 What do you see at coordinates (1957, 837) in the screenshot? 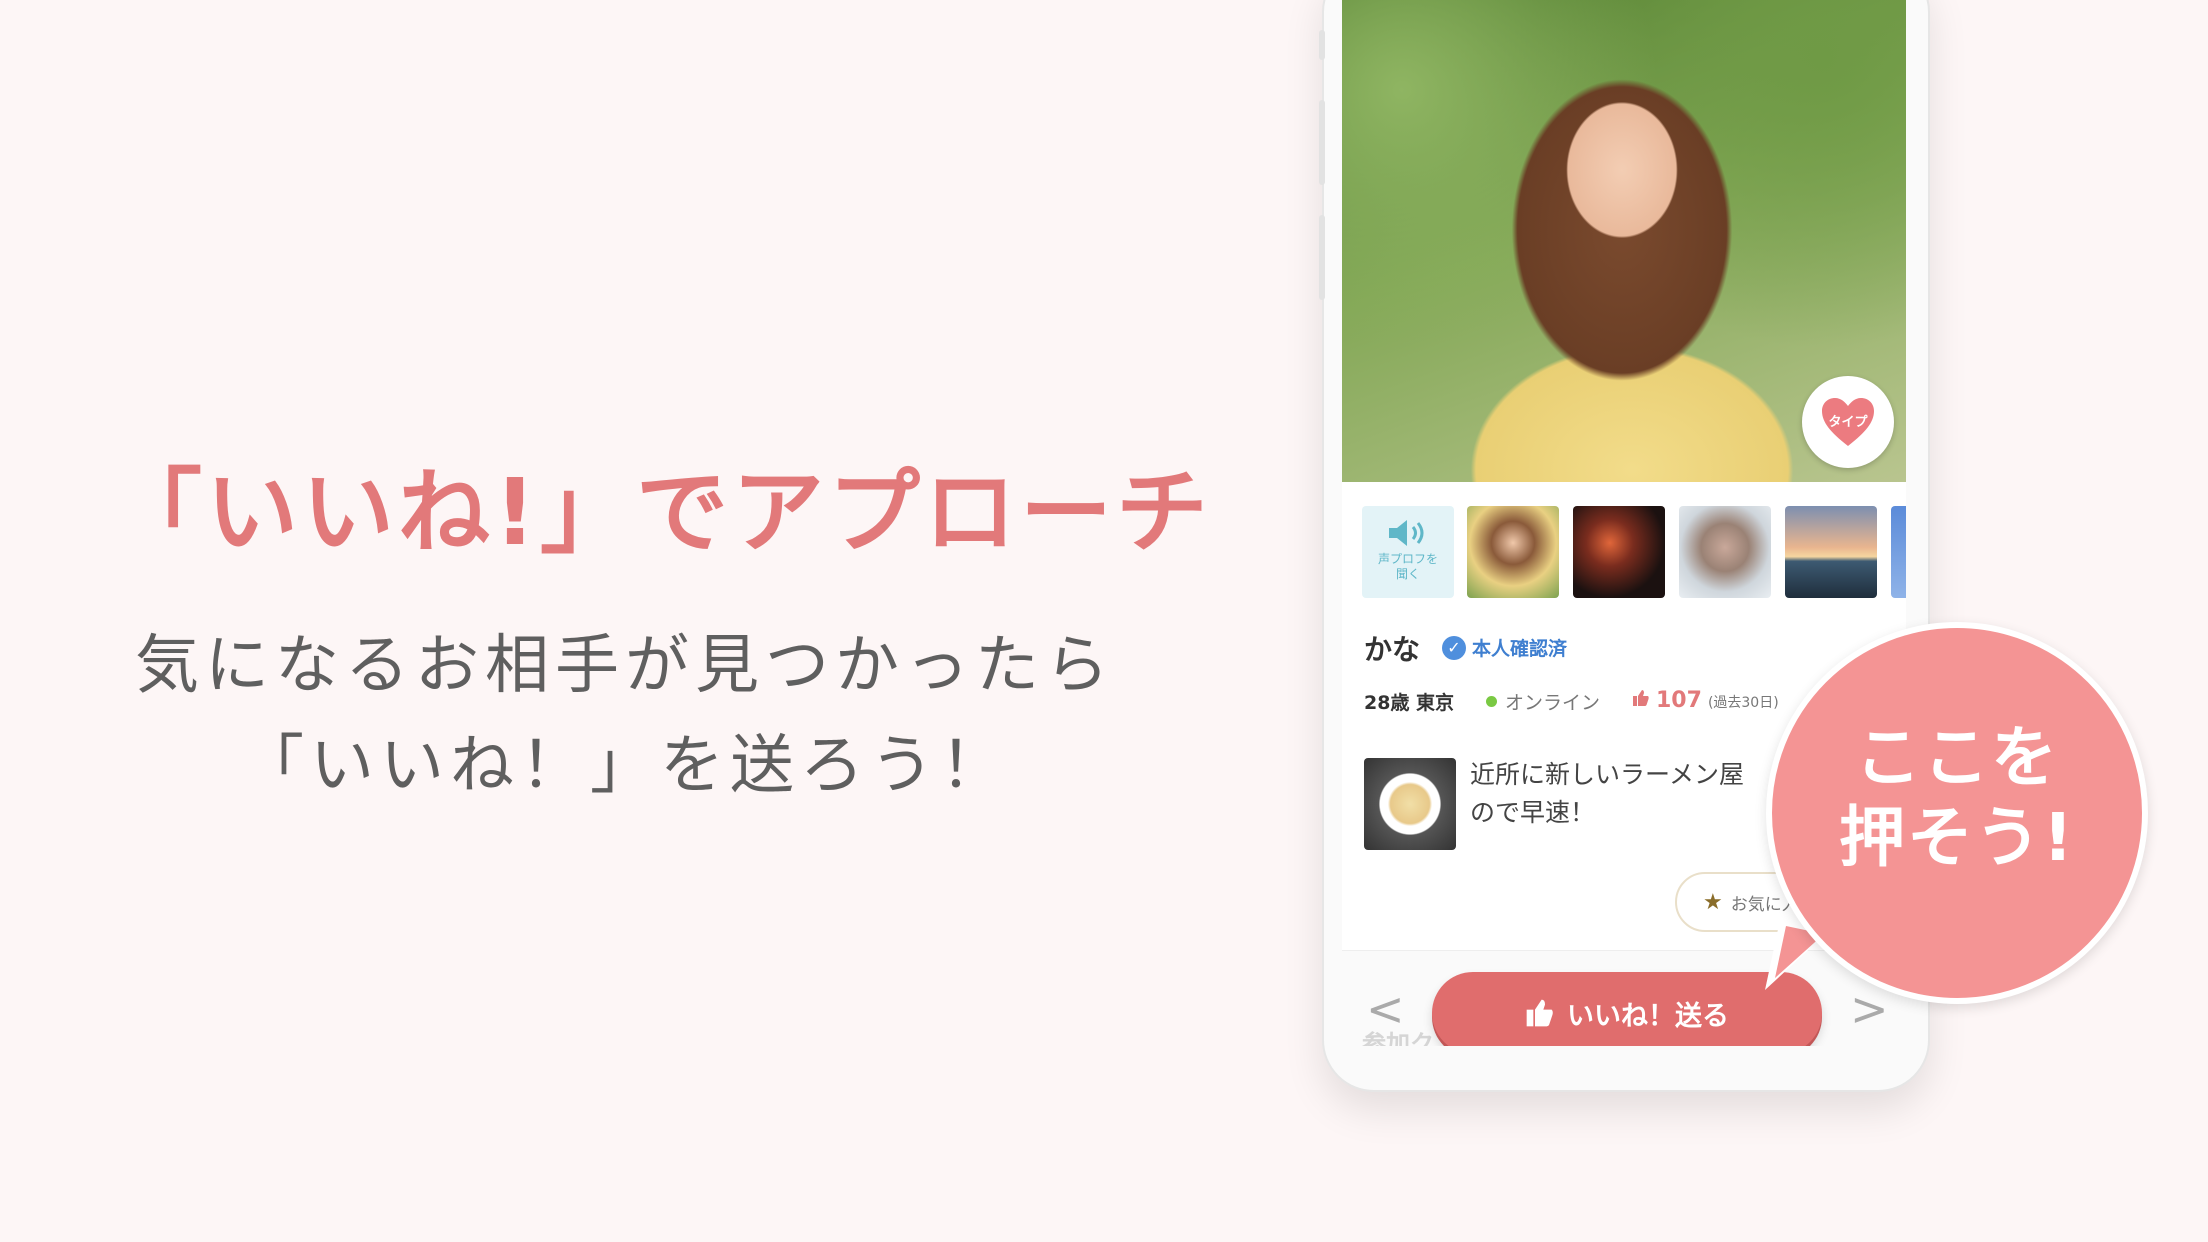
I see `callout-line-2: 押そう!` at bounding box center [1957, 837].